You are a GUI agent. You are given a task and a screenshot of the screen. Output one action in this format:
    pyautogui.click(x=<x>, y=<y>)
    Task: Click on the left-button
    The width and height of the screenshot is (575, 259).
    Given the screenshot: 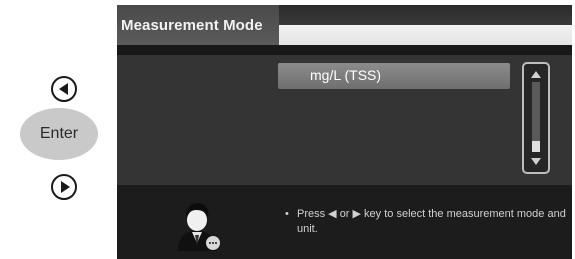 What is the action you would take?
    pyautogui.click(x=64, y=89)
    